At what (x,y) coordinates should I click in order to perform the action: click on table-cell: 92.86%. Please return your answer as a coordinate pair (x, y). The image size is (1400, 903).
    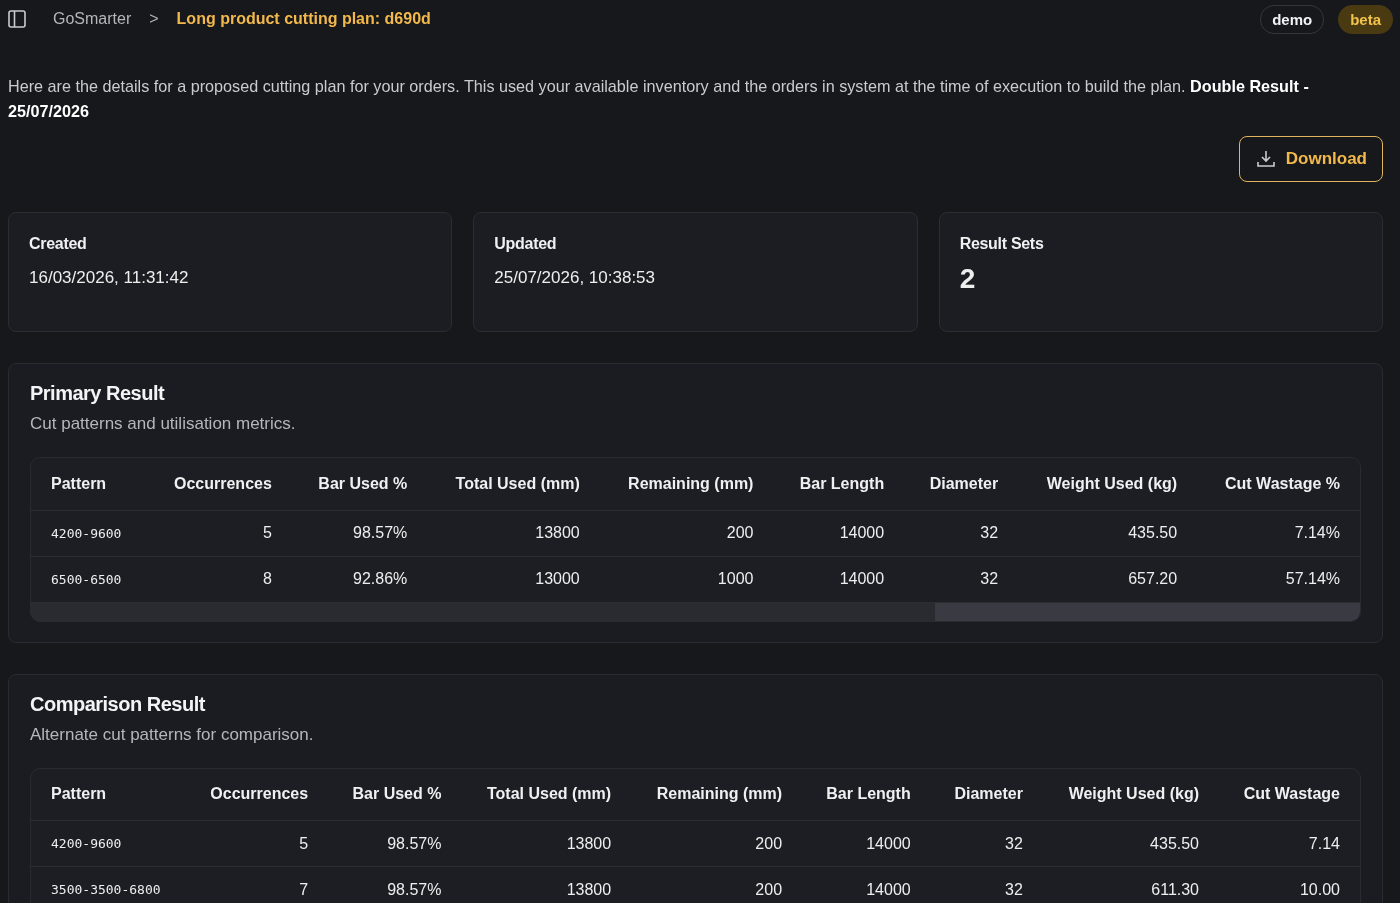
    Looking at the image, I should click on (359, 579).